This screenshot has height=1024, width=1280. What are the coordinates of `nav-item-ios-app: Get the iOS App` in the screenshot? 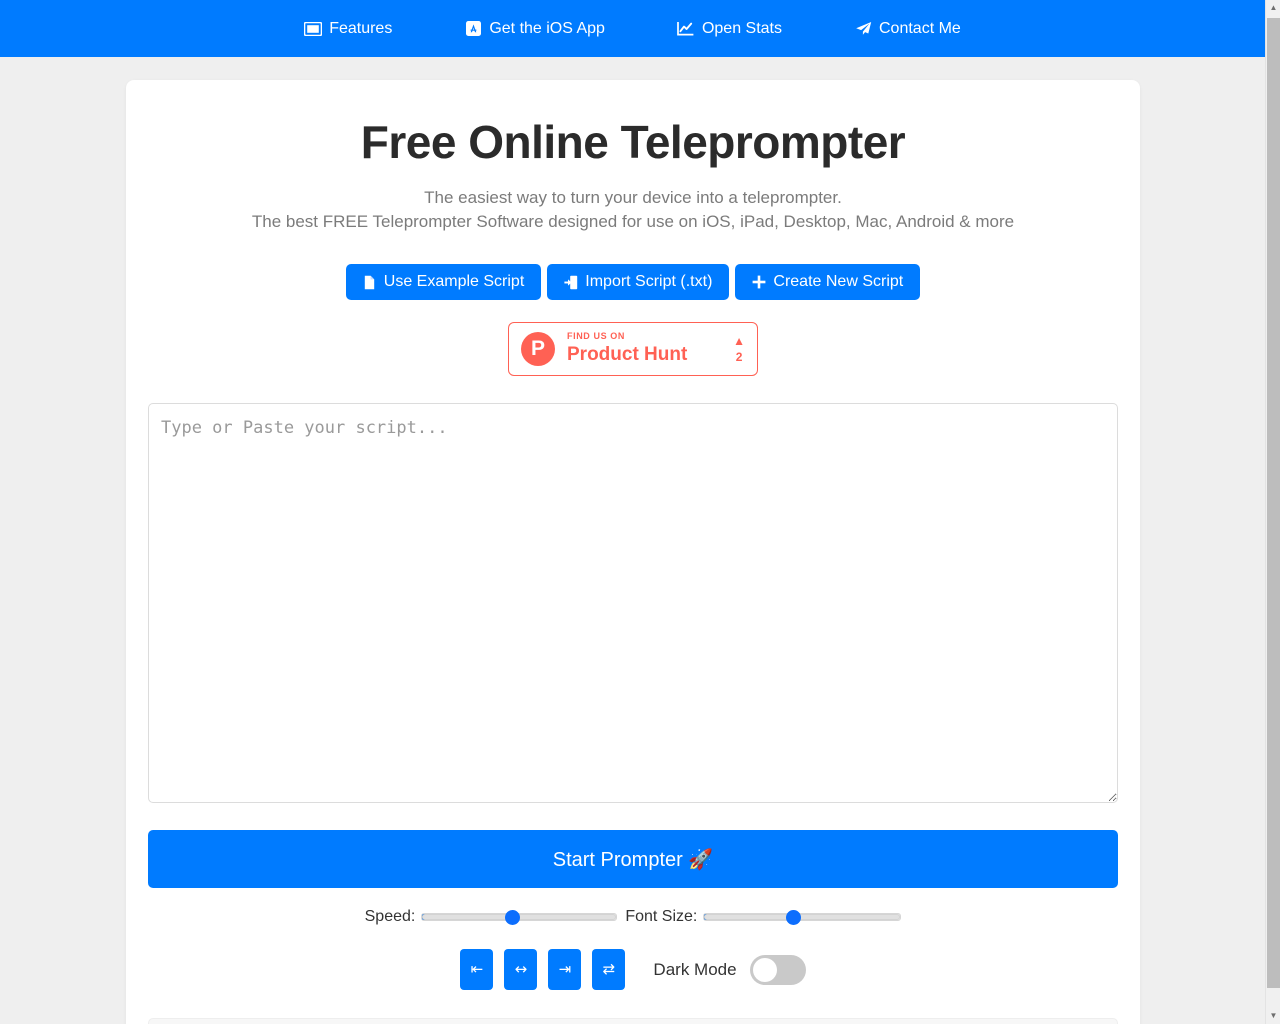 It's located at (534, 29).